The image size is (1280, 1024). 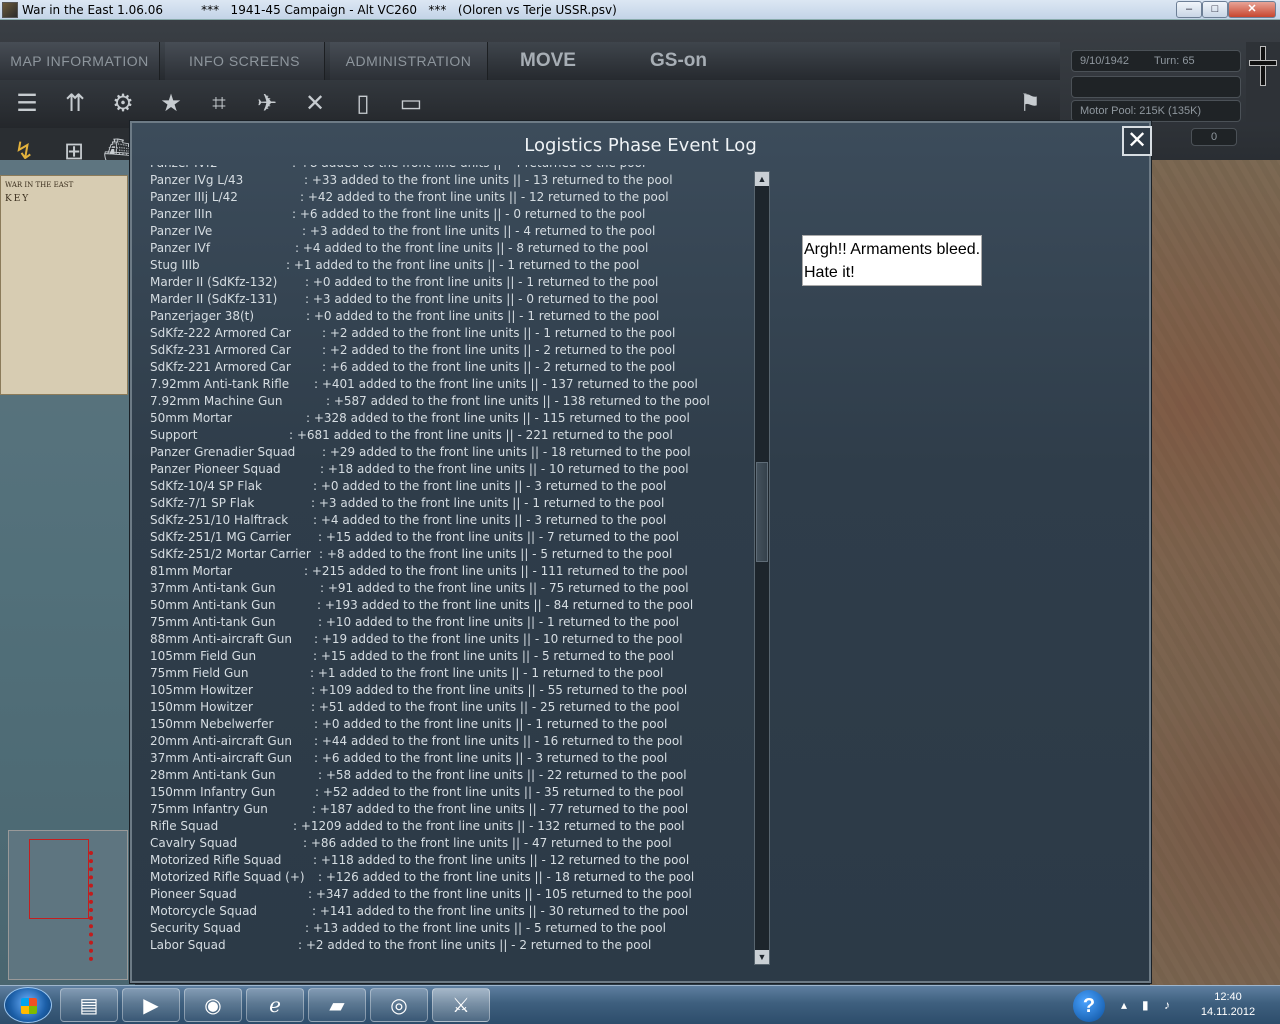 What do you see at coordinates (59, 879) in the screenshot?
I see `minimap-viewport` at bounding box center [59, 879].